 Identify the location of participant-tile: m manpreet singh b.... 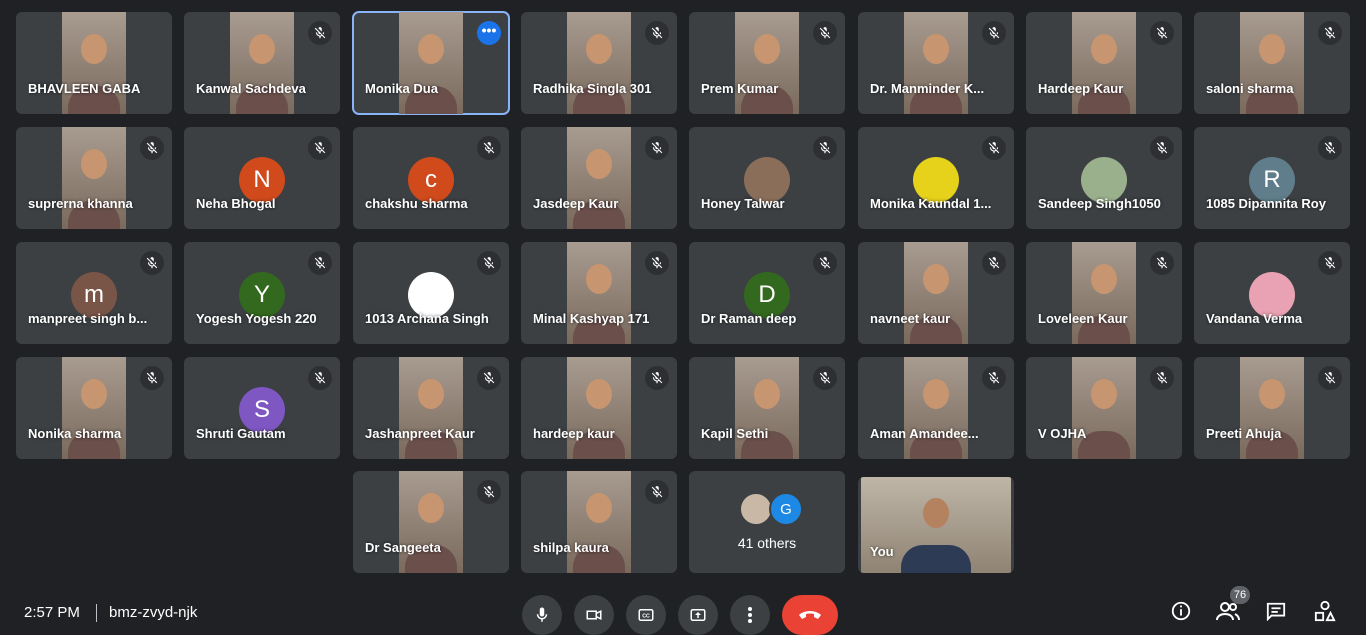
(94, 293).